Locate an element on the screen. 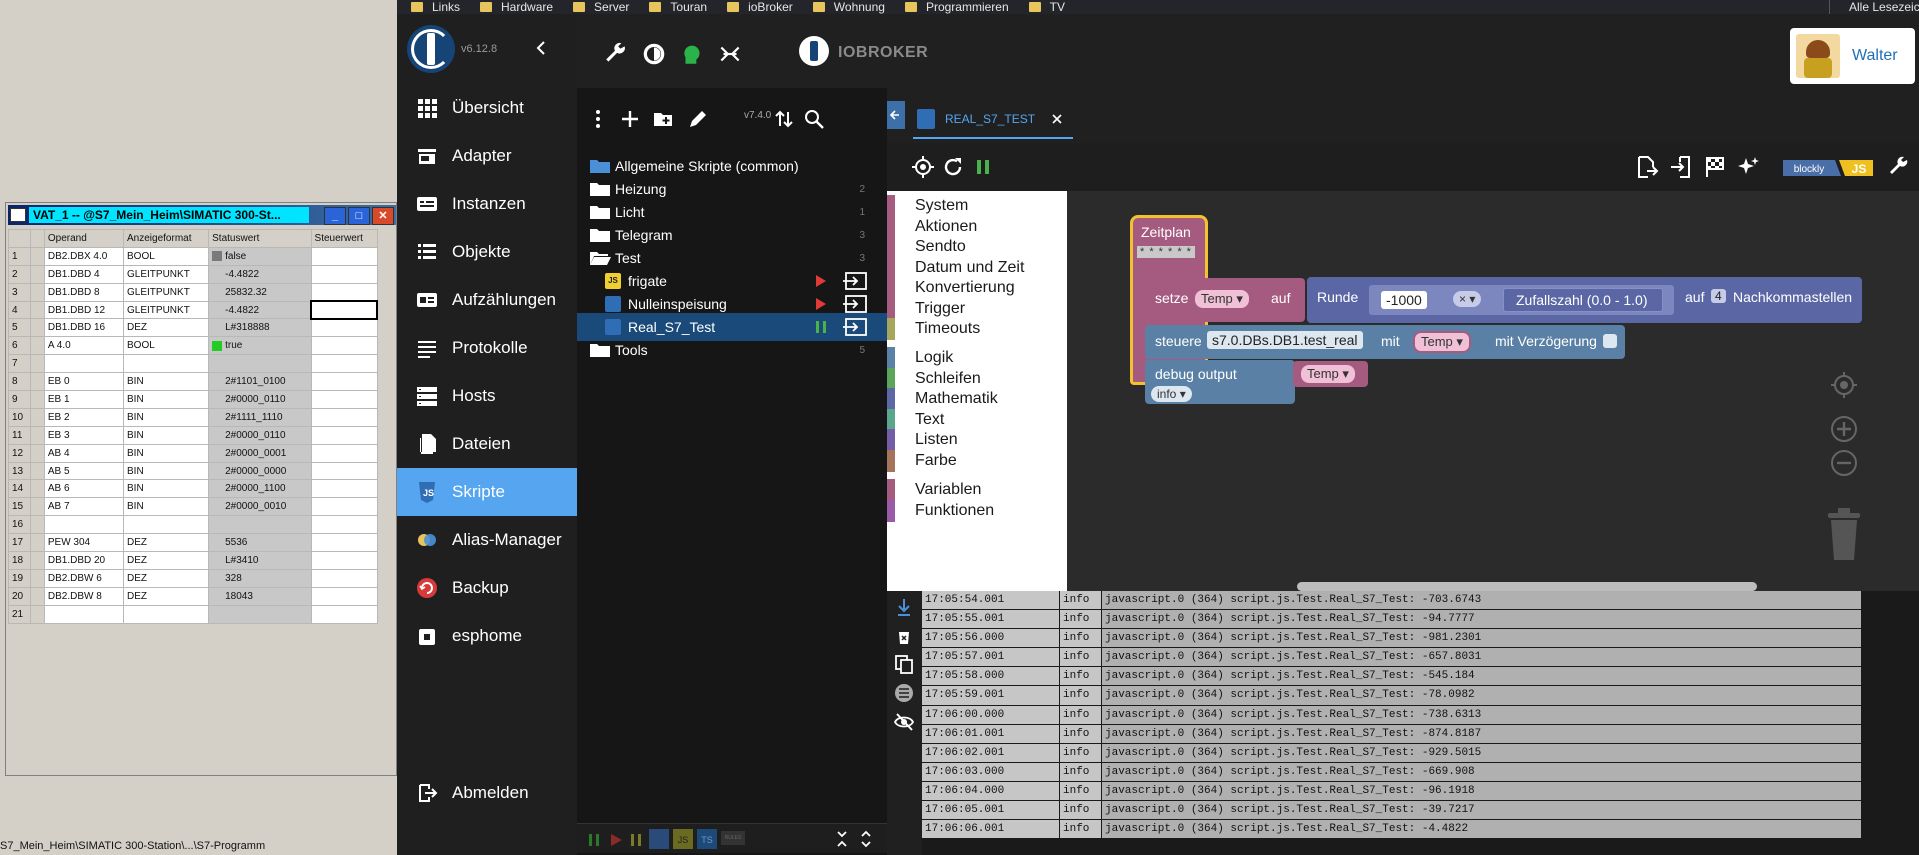 This screenshot has height=855, width=1919. multiply-block: -1000 × ▾ Zufallszahl (0.0 - 1.0) is located at coordinates (1521, 300).